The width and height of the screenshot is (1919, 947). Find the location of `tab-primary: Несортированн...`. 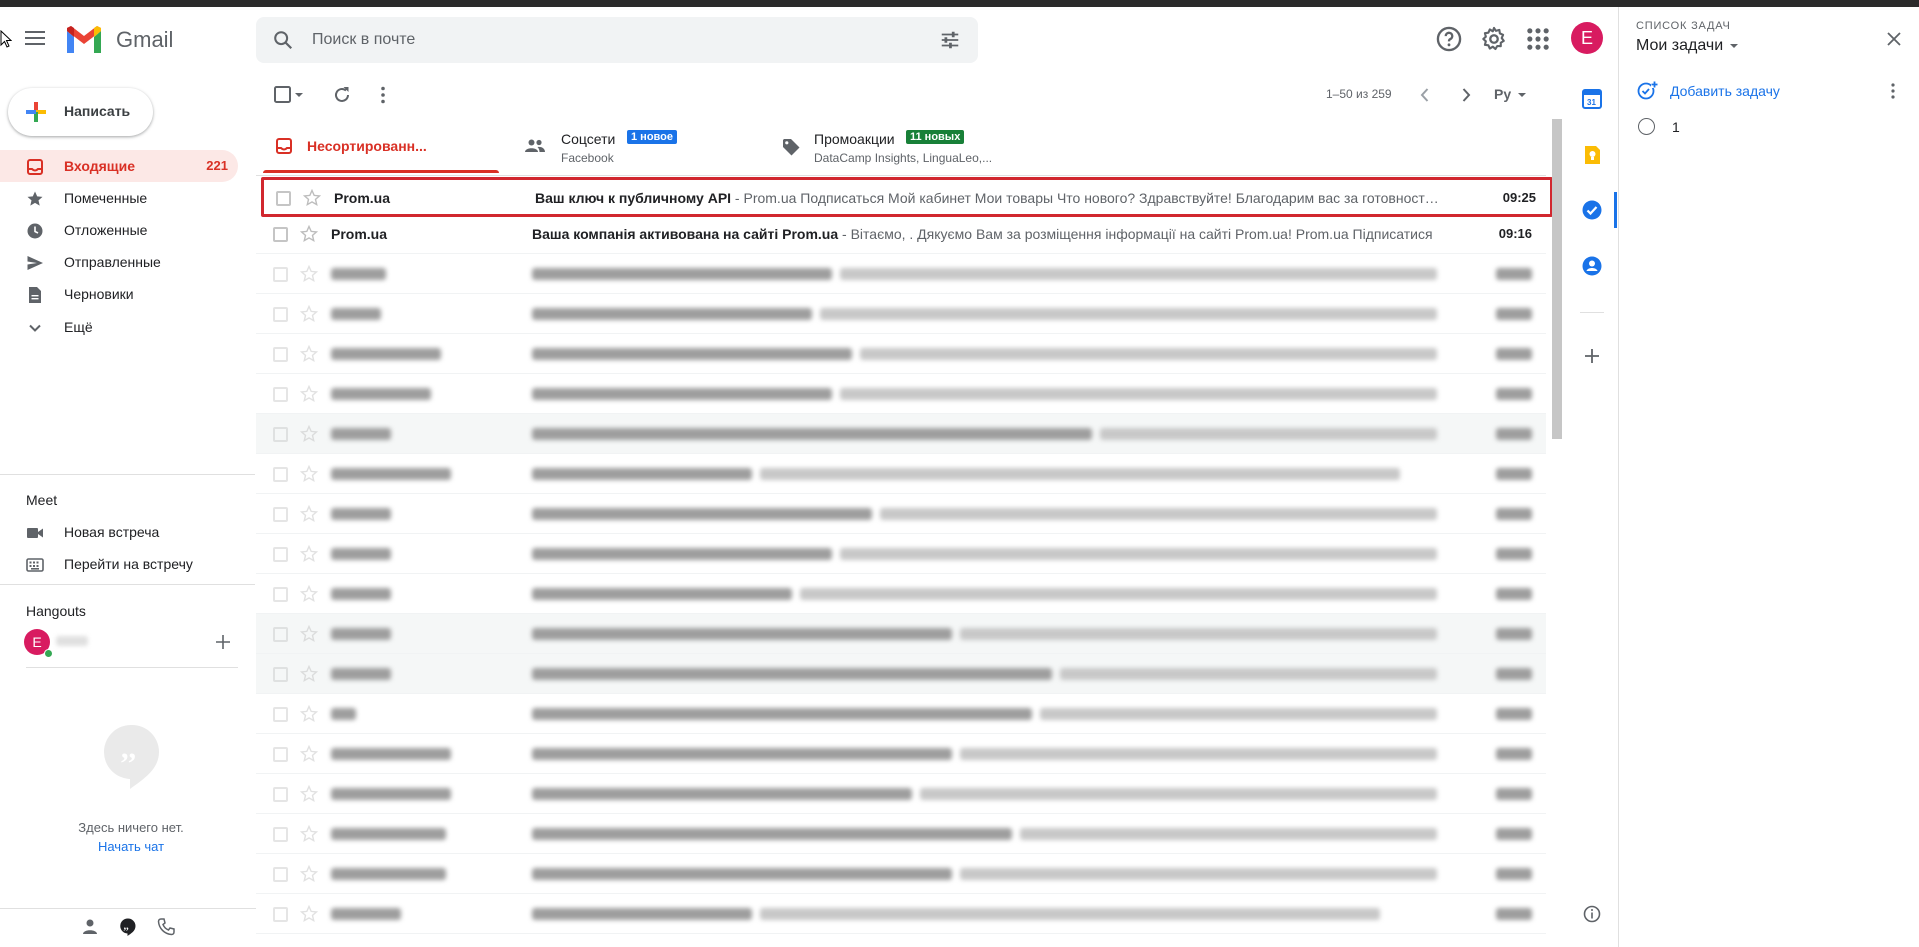

tab-primary: Несортированн... is located at coordinates (381, 146).